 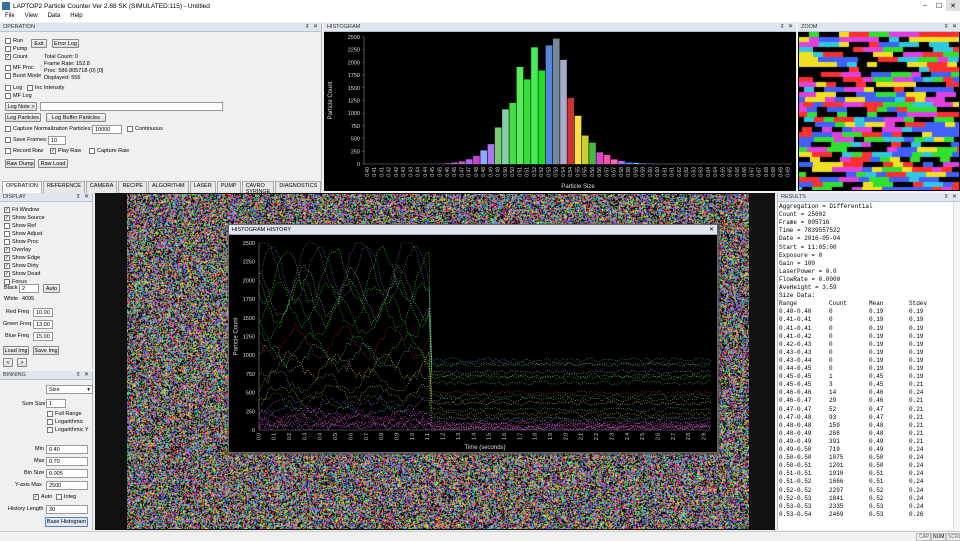 I want to click on raw-dump-button: Raw Dump, so click(x=20, y=163).